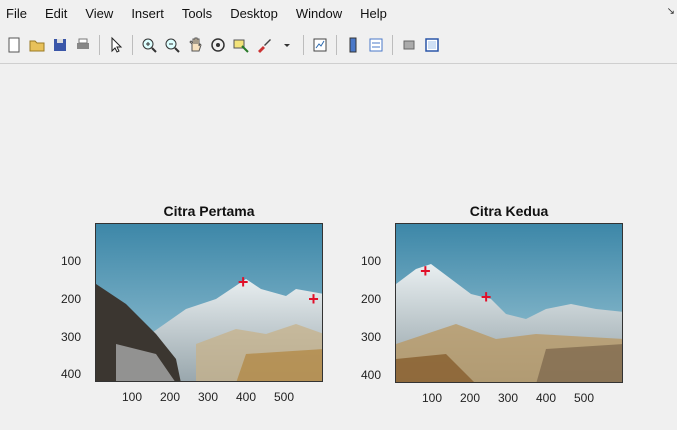 This screenshot has height=430, width=677. What do you see at coordinates (671, 11) in the screenshot?
I see `undock-arrow-icon: ↘` at bounding box center [671, 11].